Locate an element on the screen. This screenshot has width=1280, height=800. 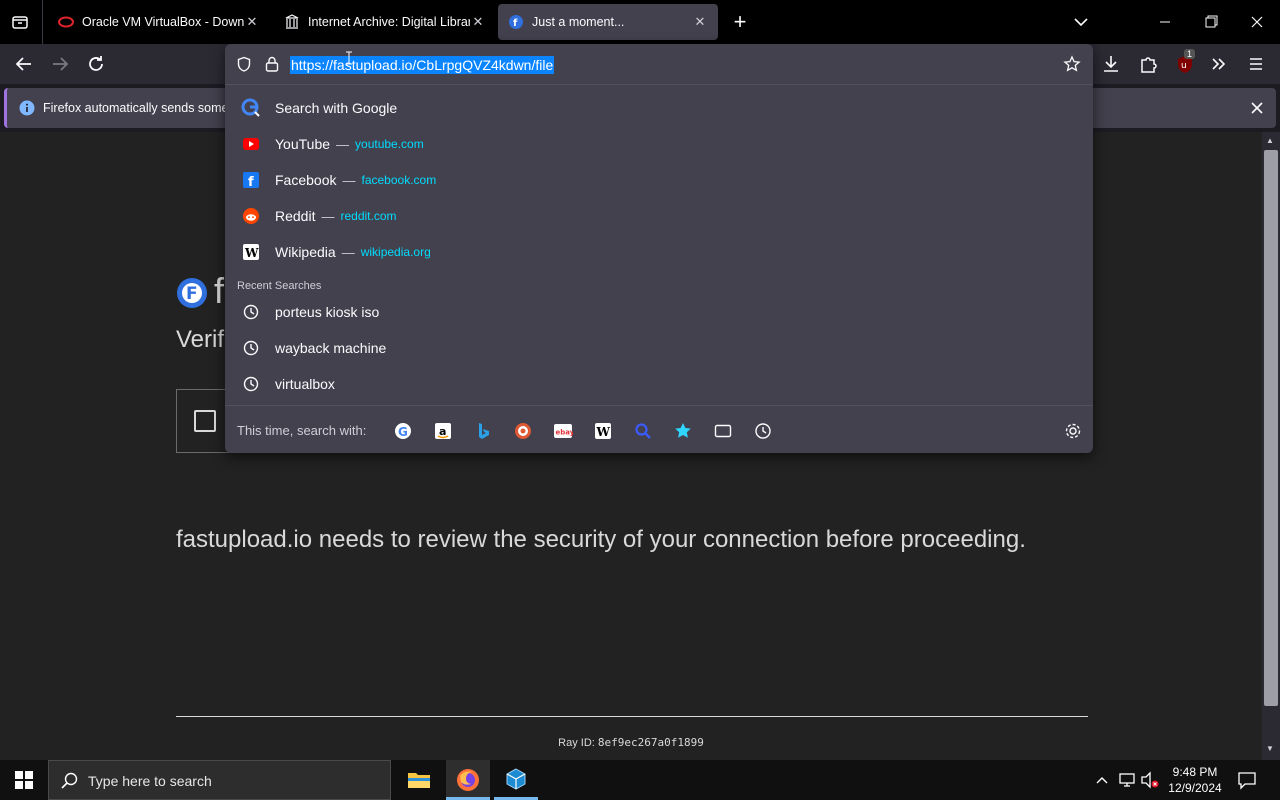
volume-muted-icon is located at coordinates (1150, 780).